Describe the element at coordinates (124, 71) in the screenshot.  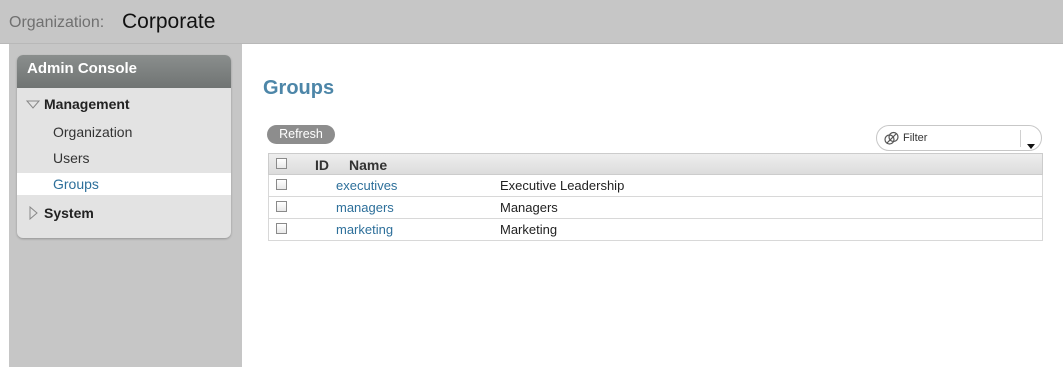
I see `panel-title: Admin Console` at that location.